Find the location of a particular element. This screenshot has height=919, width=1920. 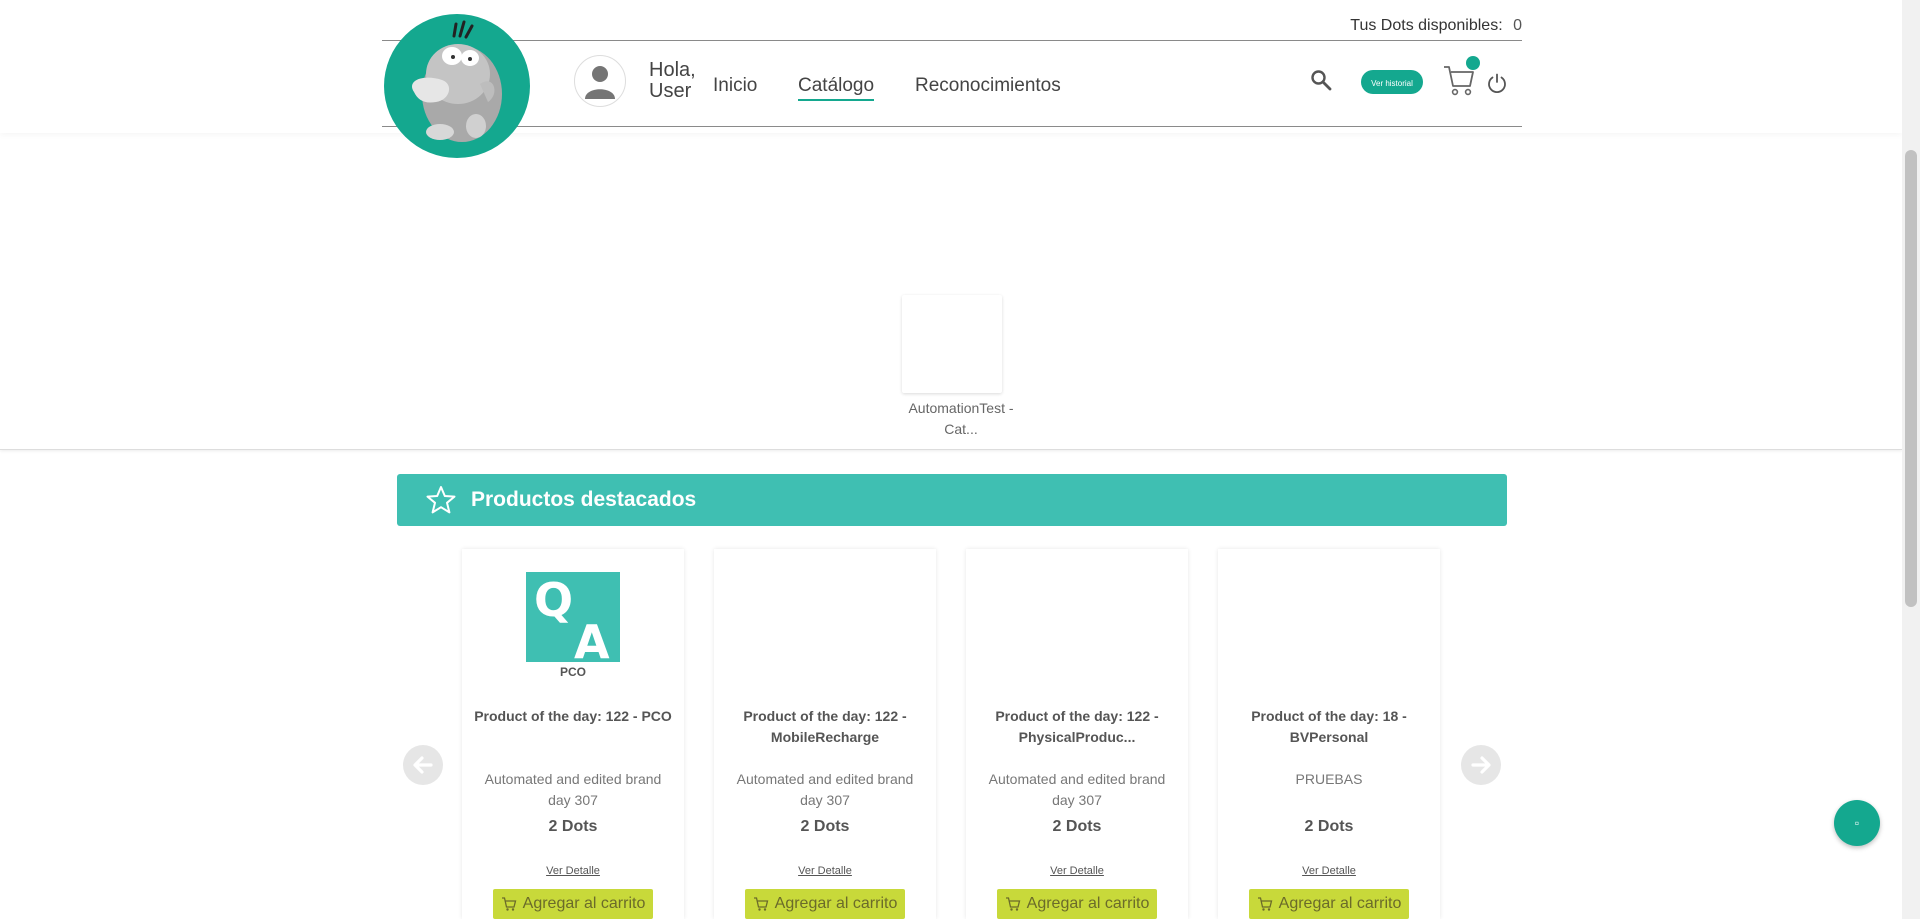

product-image-text-top: Q is located at coordinates (553, 600).